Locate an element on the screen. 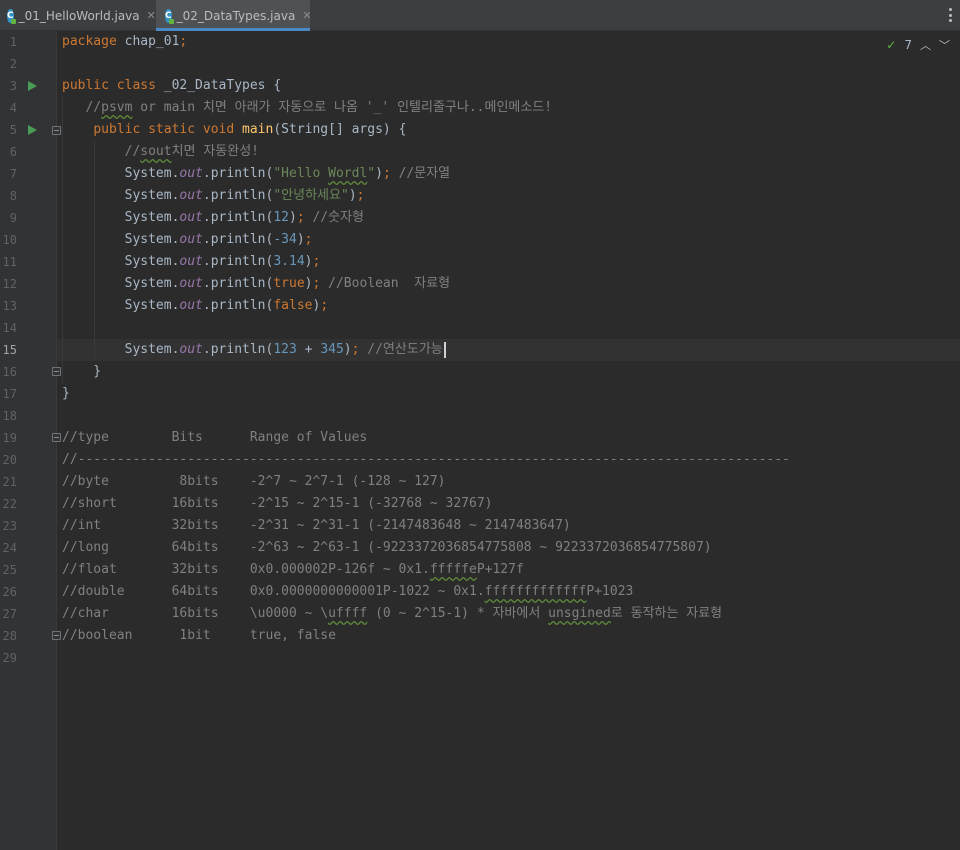 The height and width of the screenshot is (850, 960). line-number: 20 is located at coordinates (9, 460).